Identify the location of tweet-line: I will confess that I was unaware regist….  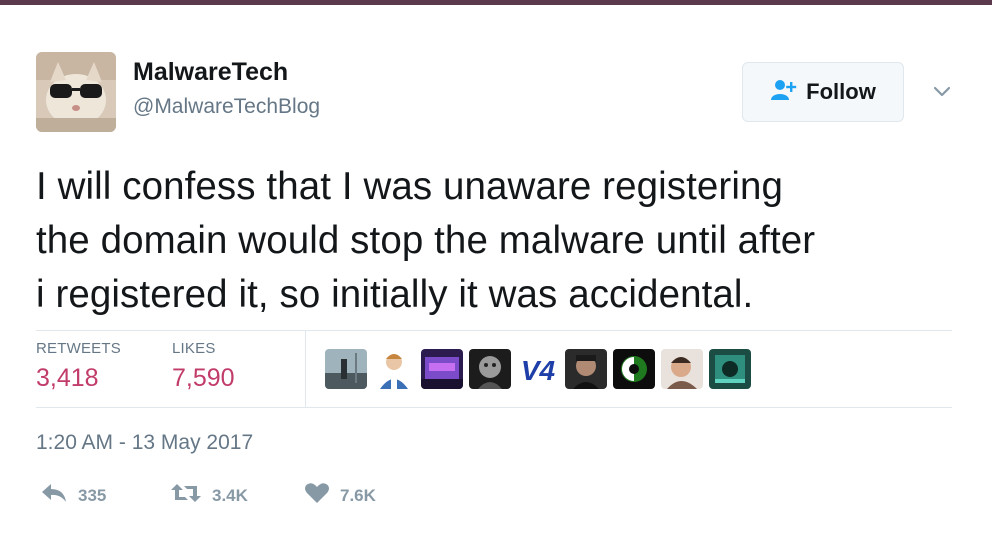
(410, 186).